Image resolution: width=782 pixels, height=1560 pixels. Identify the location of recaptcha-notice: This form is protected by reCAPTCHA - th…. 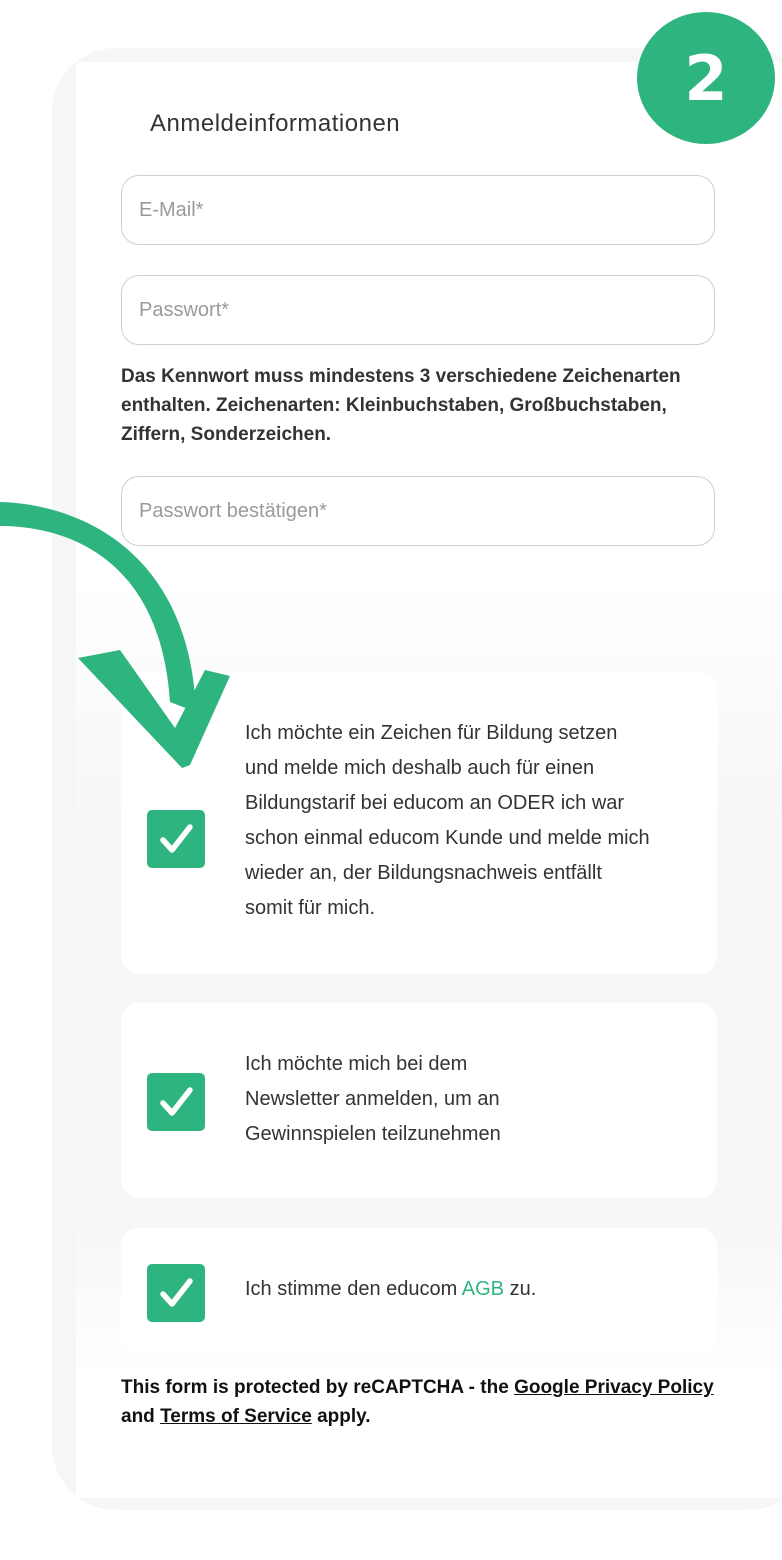
(421, 1402).